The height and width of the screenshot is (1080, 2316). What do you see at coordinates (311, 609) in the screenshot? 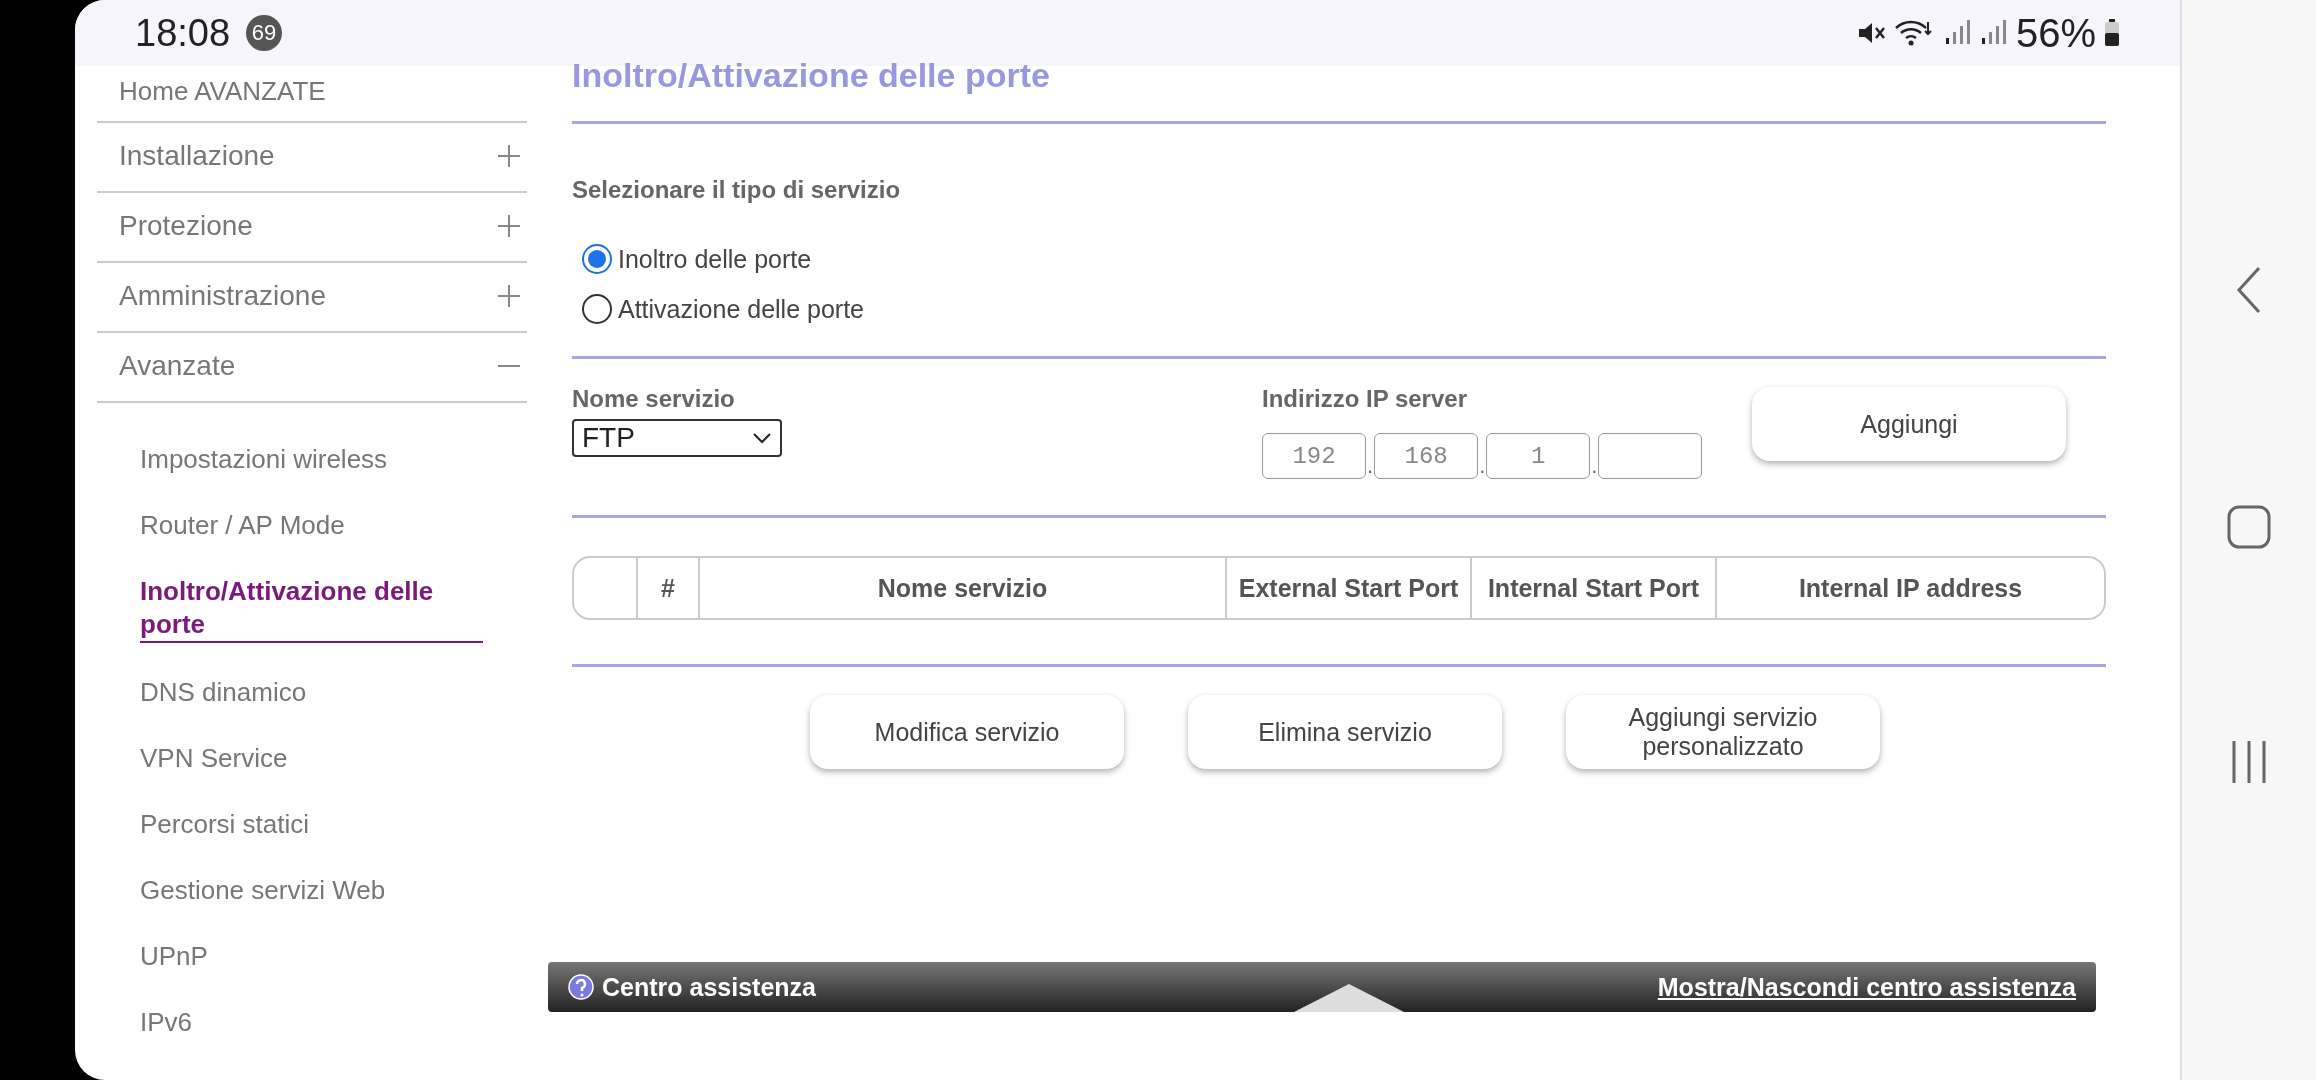
I see `sidebar-item: Inoltro/Attivazione delle porte` at bounding box center [311, 609].